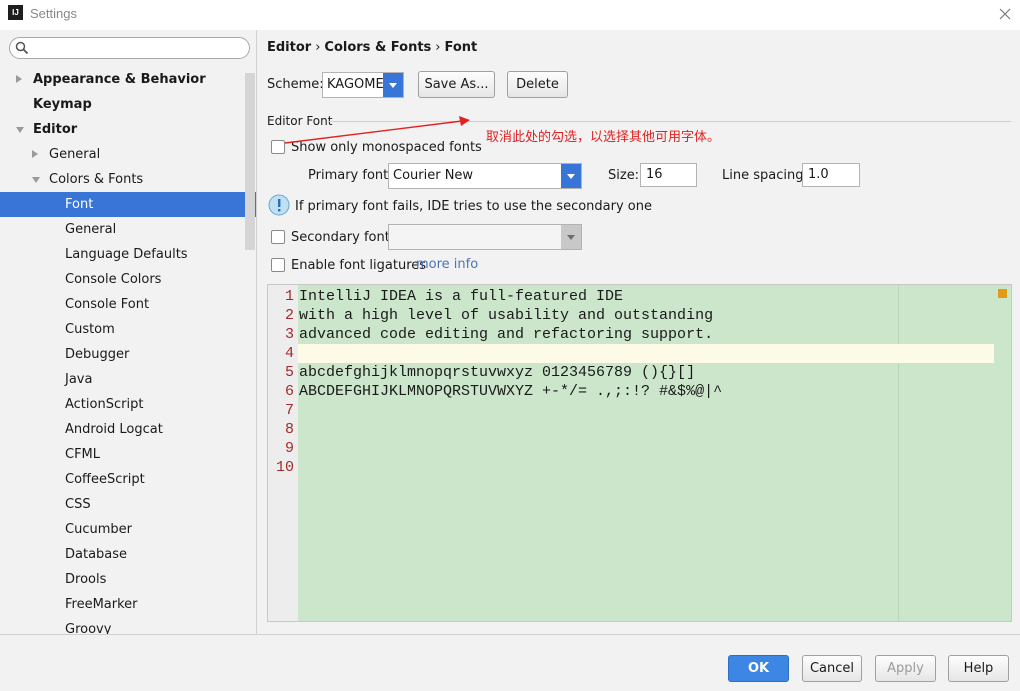 The image size is (1020, 691). I want to click on apply-button: Apply, so click(905, 668).